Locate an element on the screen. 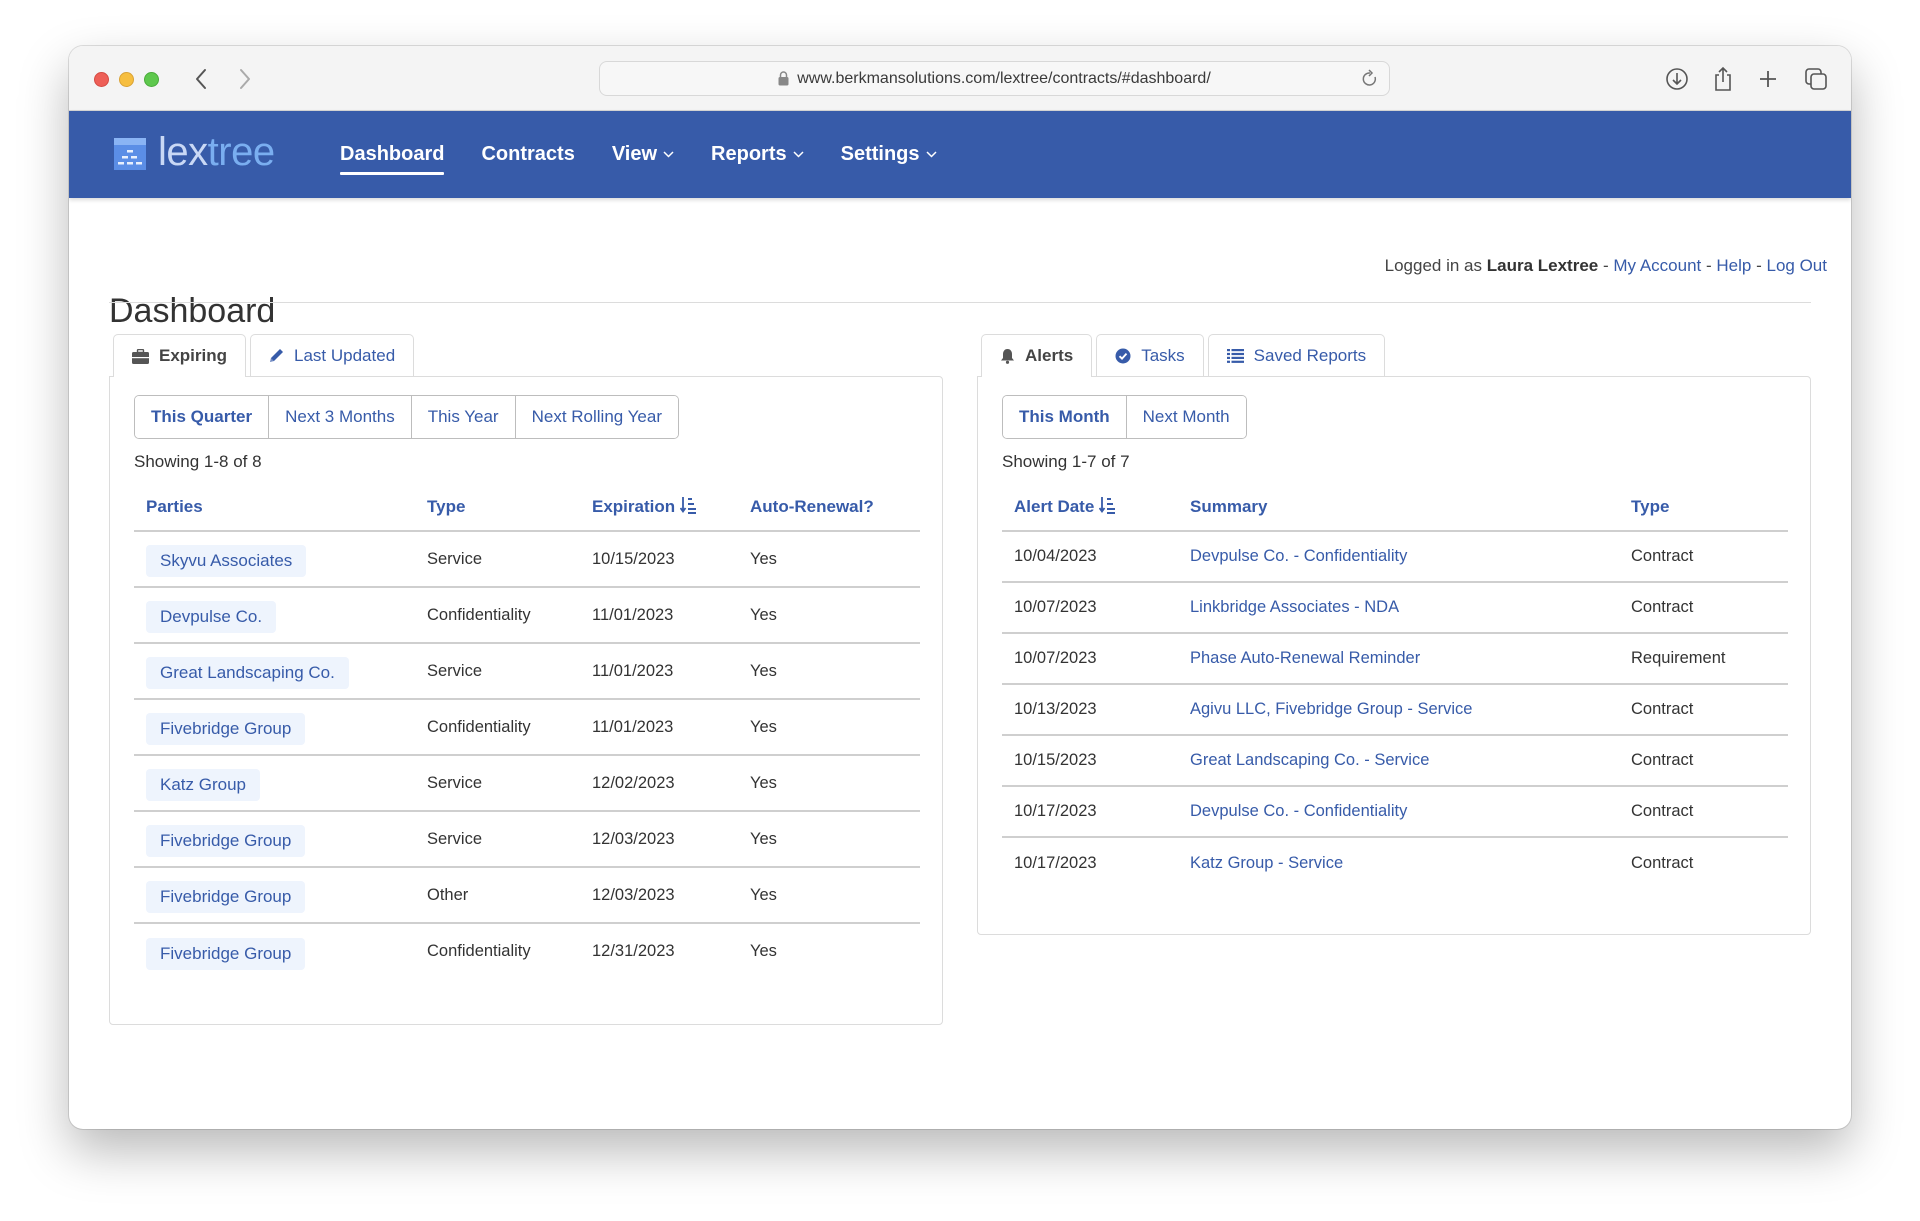 Image resolution: width=1920 pixels, height=1221 pixels. col-summary: Summary is located at coordinates (1398, 507).